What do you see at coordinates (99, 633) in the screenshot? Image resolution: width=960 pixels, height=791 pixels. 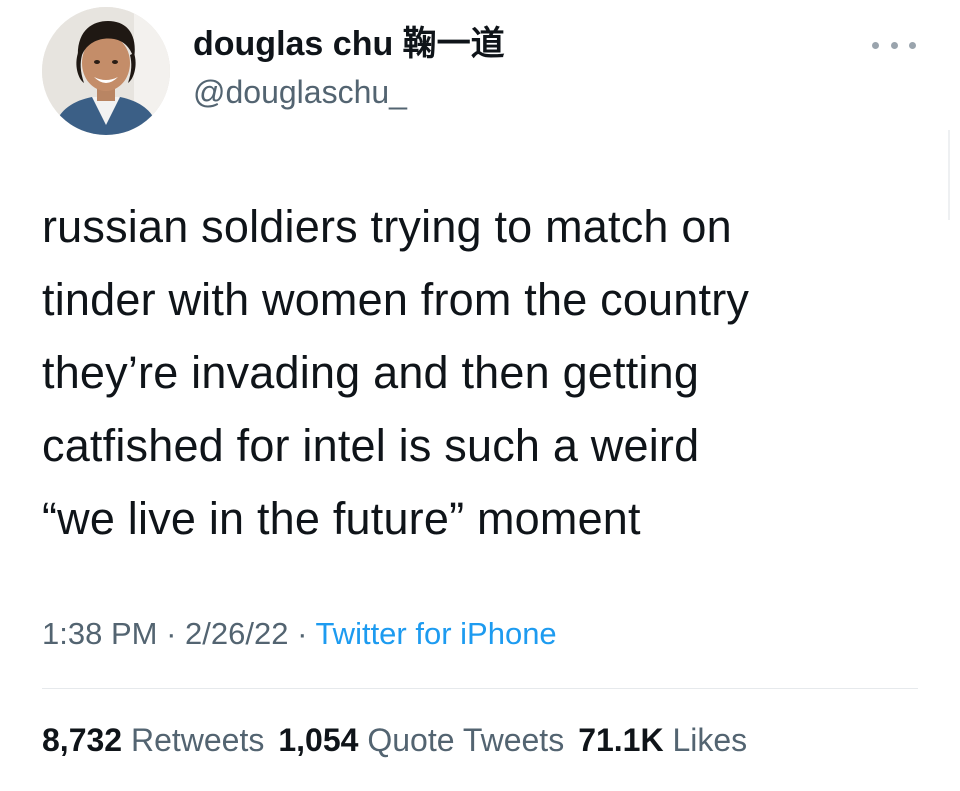 I see `tweet-time: 1:38 PM` at bounding box center [99, 633].